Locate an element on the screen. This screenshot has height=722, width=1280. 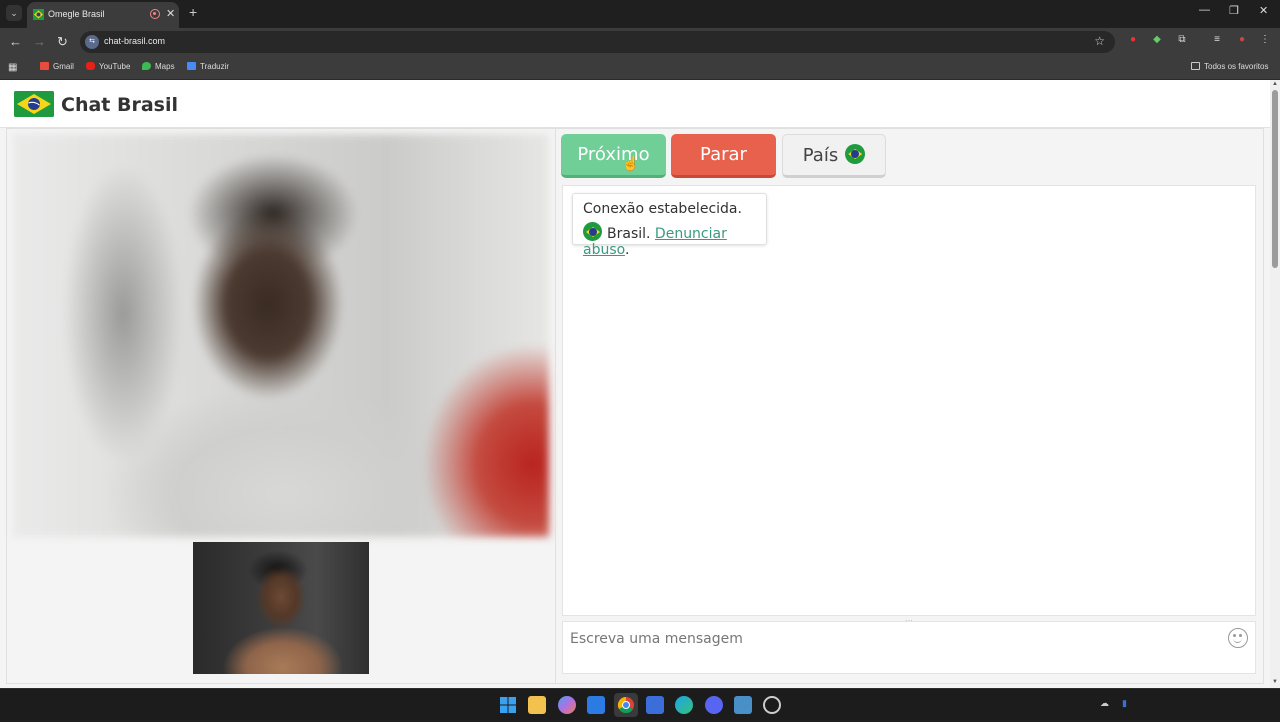
bookmark-label: YouTube is located at coordinates (115, 66).